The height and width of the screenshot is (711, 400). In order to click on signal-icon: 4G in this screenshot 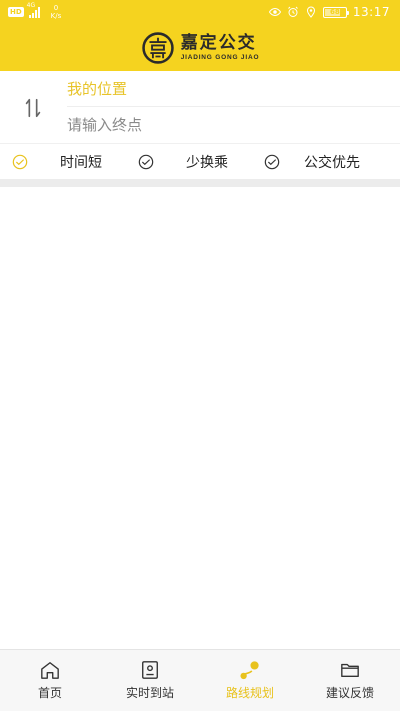, I will do `click(33, 10)`.